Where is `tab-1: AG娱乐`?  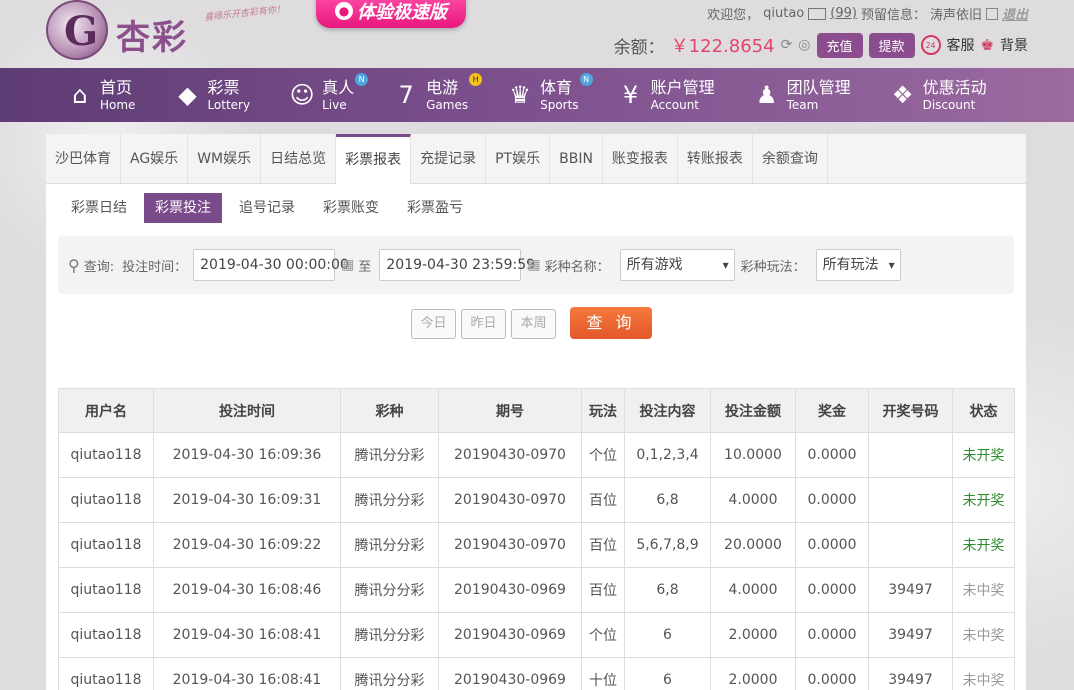 tab-1: AG娱乐 is located at coordinates (155, 159).